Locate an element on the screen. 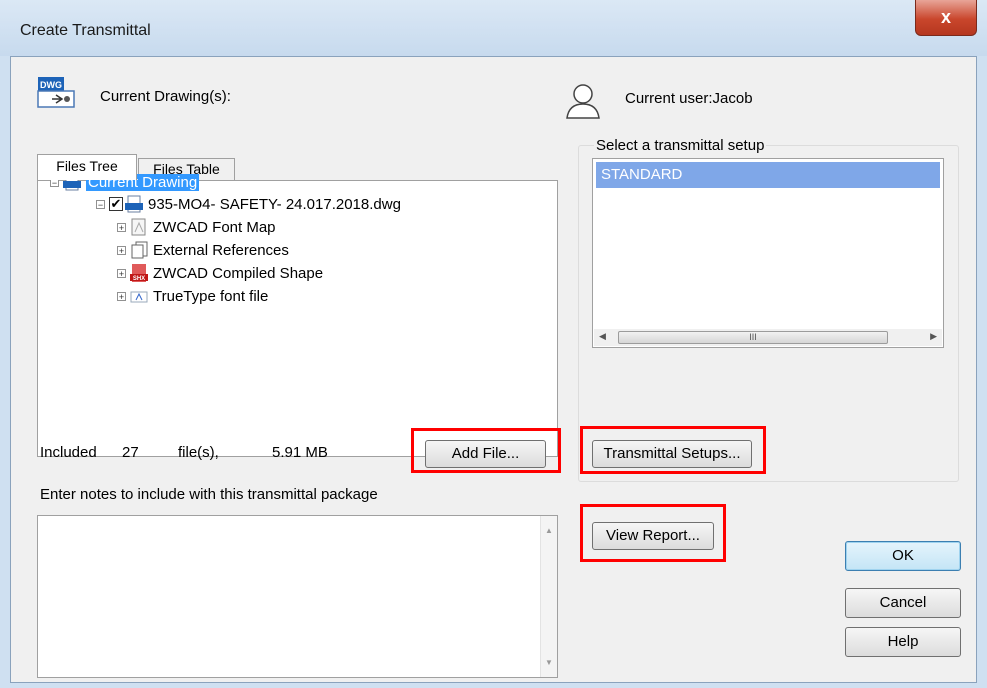 The height and width of the screenshot is (688, 987). tree-item-truetype-font: + TrueType font file is located at coordinates (192, 296).